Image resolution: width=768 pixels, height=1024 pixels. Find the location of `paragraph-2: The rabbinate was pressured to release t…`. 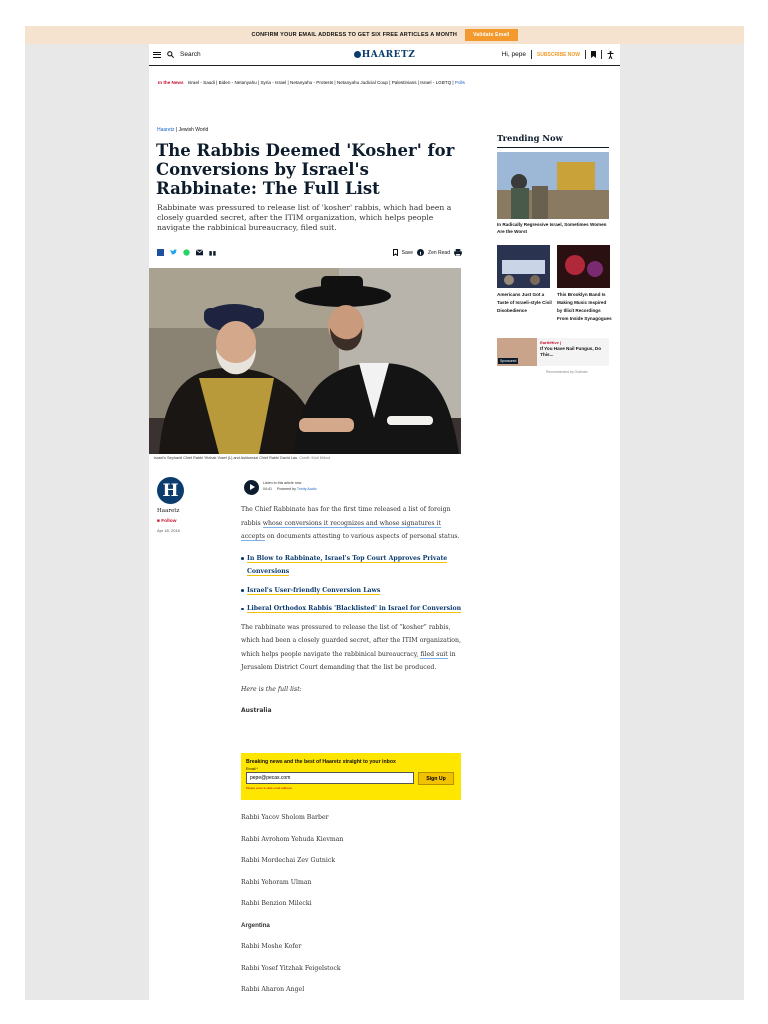

paragraph-2: The rabbinate was pressured to release t… is located at coordinates (351, 647).